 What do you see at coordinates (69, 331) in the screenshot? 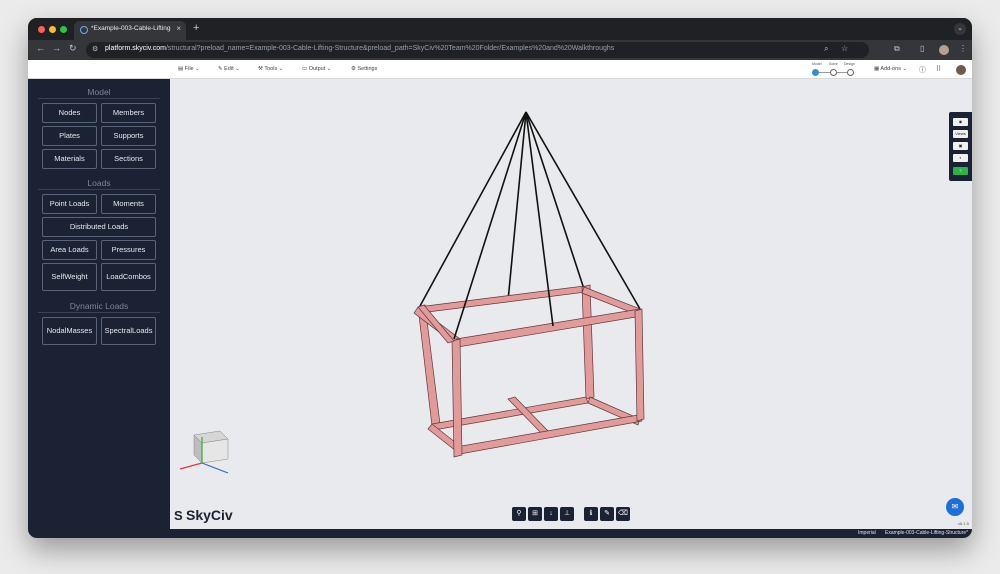
I see `nodal-masses-button: Nodal Masses` at bounding box center [69, 331].